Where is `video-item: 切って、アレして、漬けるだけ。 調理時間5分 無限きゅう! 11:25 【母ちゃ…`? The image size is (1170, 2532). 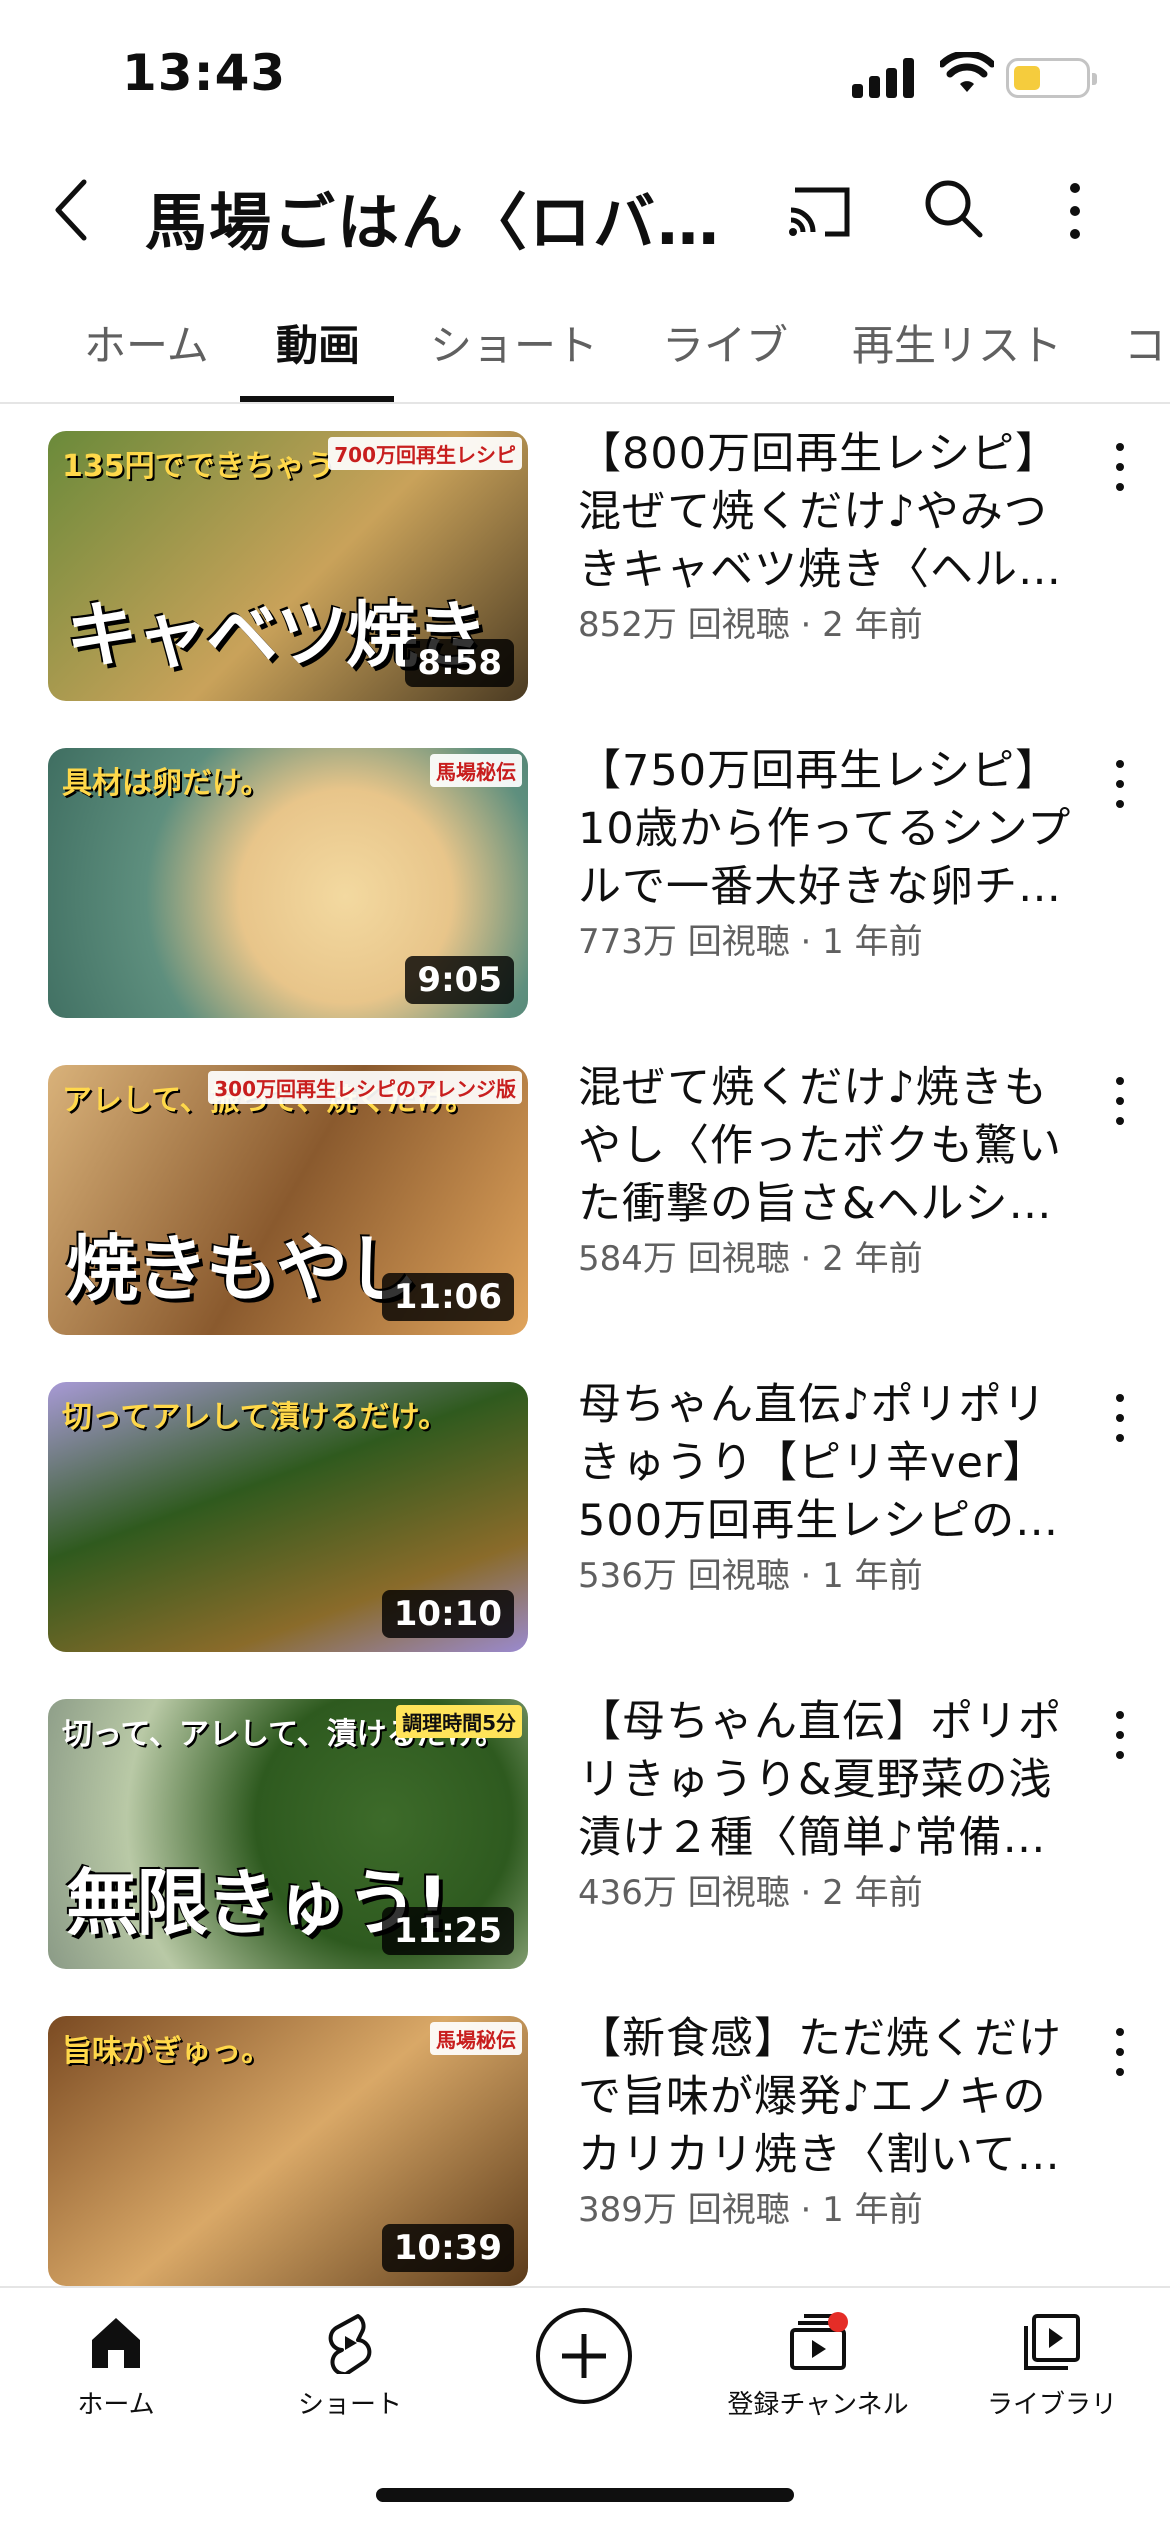 video-item: 切って、アレして、漬けるだけ。 調理時間5分 無限きゅう! 11:25 【母ちゃ… is located at coordinates (585, 1823).